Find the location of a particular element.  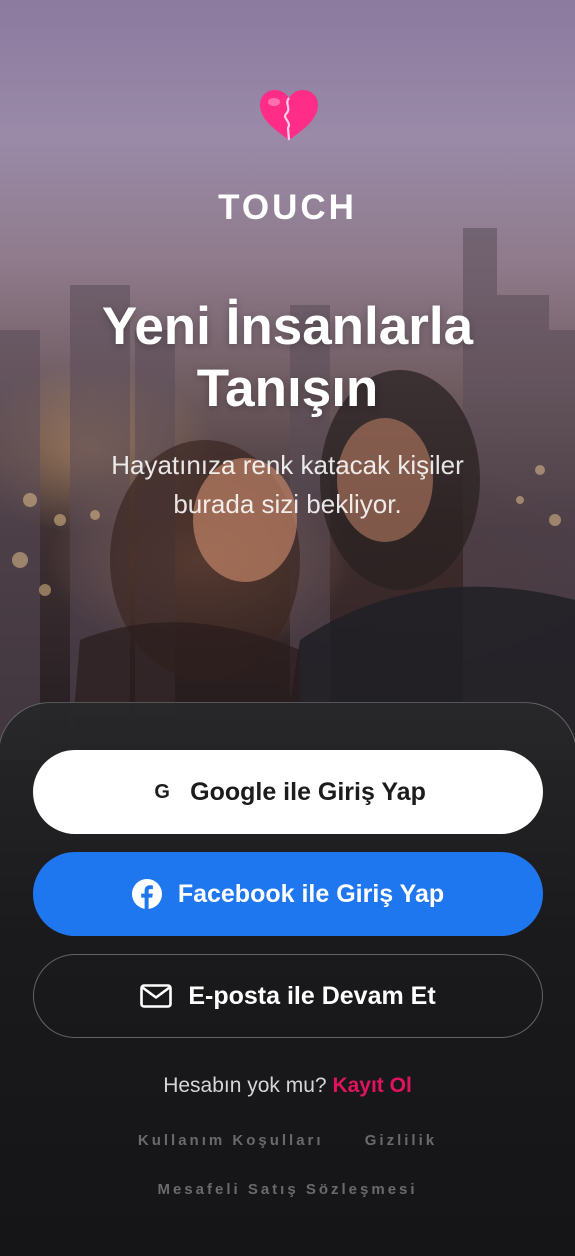

signup-prompt-row: Hesabın yok mu? Kayıt Ol is located at coordinates (287, 1086).